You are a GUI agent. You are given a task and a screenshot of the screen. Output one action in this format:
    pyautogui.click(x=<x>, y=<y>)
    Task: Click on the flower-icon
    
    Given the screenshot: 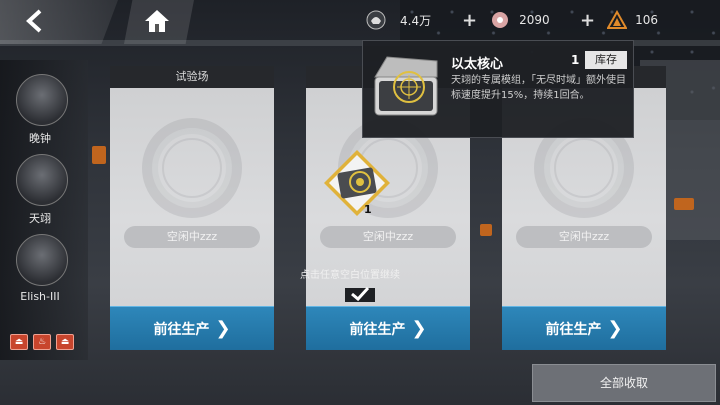 What is the action you would take?
    pyautogui.click(x=500, y=20)
    